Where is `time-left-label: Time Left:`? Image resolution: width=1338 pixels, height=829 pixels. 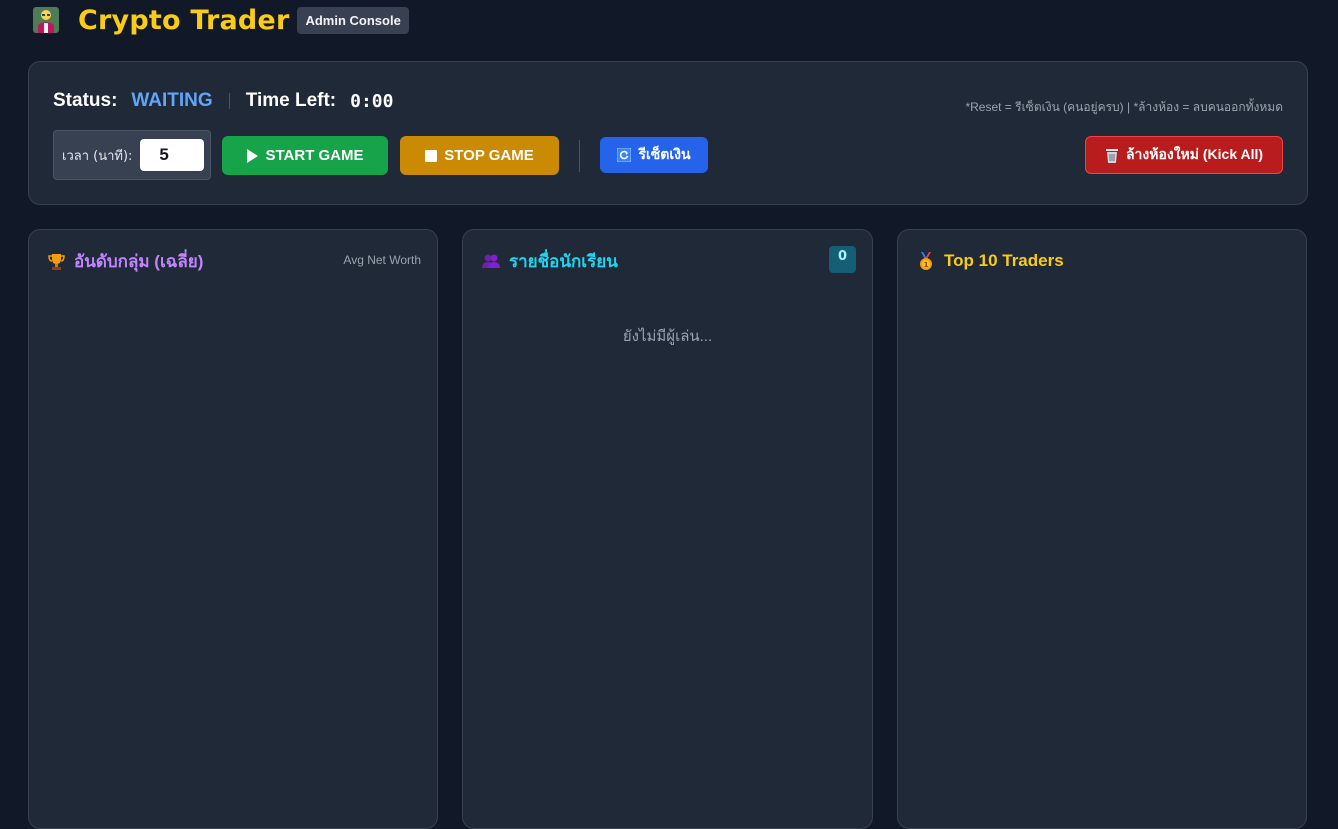 time-left-label: Time Left: is located at coordinates (291, 100).